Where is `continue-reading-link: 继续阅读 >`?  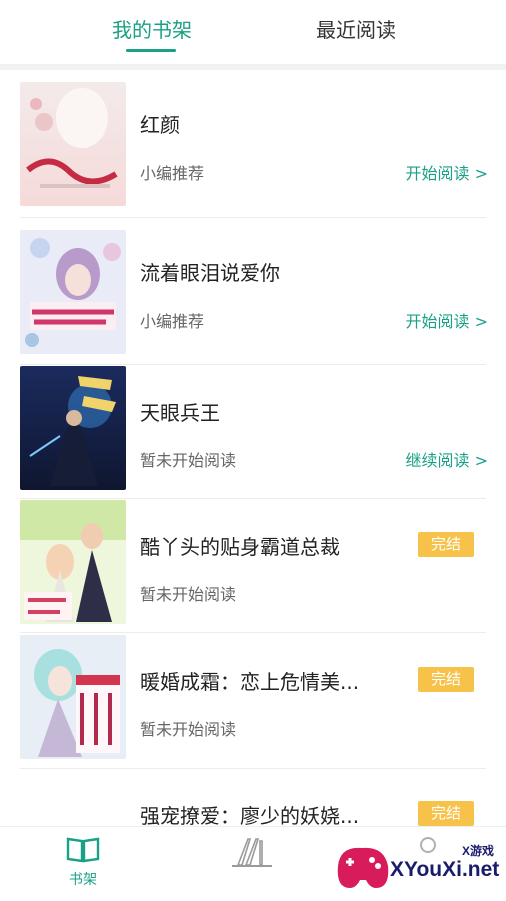
continue-reading-link: 继续阅读 > is located at coordinates (447, 459).